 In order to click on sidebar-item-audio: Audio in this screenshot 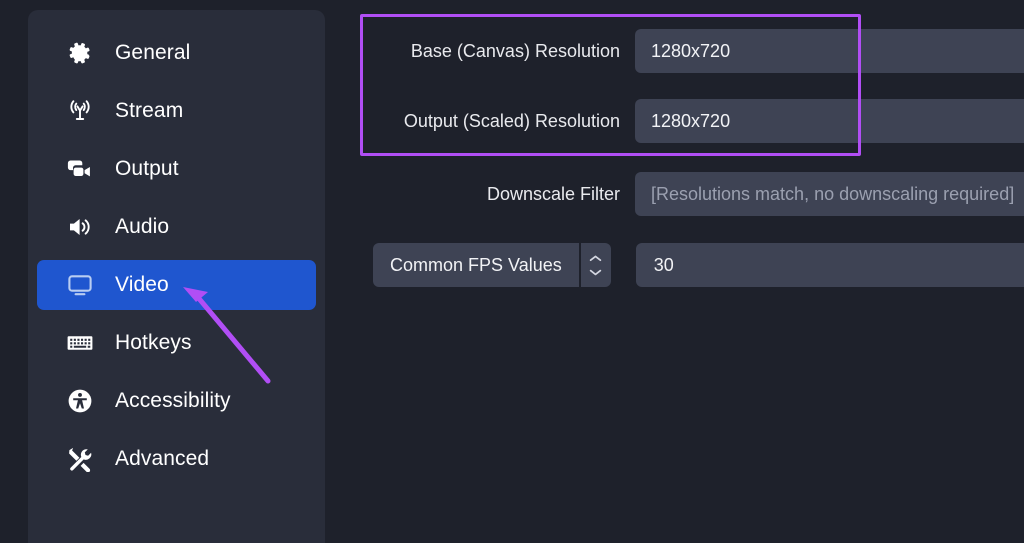, I will do `click(176, 227)`.